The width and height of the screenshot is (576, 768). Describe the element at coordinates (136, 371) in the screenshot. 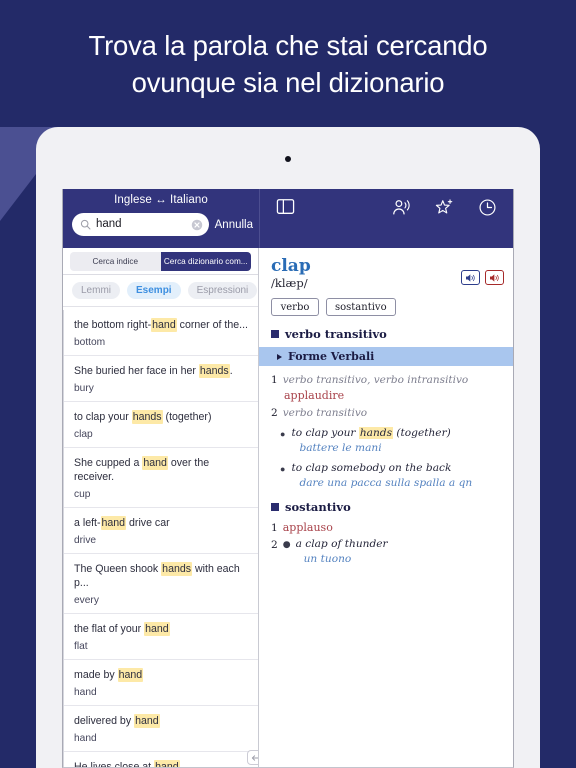

I see `example-pre: She buried her face in her` at that location.